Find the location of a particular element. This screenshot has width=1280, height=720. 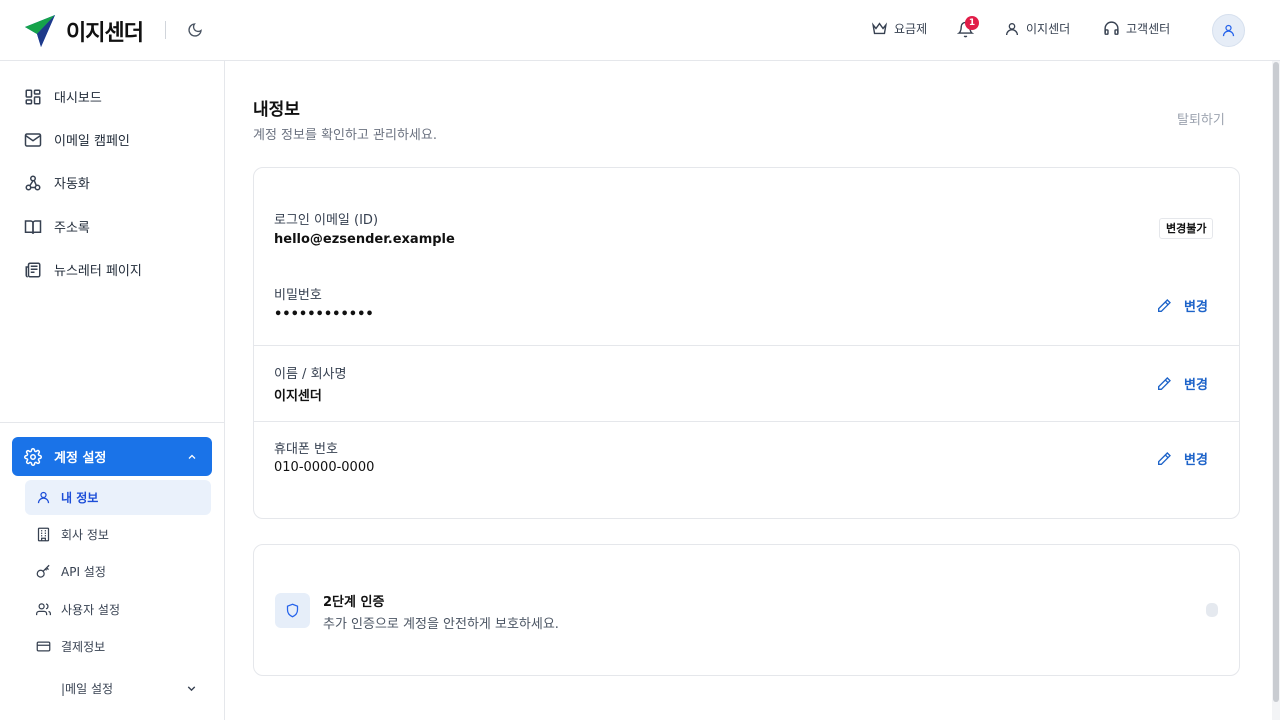

account-settings-label: 계정 설정 is located at coordinates (80, 458).